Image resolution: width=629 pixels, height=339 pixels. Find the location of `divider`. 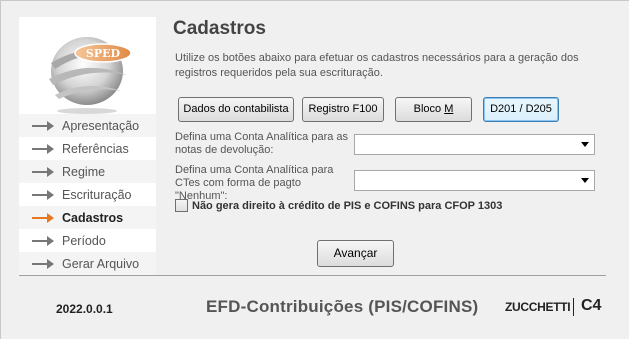

divider is located at coordinates (312, 275).